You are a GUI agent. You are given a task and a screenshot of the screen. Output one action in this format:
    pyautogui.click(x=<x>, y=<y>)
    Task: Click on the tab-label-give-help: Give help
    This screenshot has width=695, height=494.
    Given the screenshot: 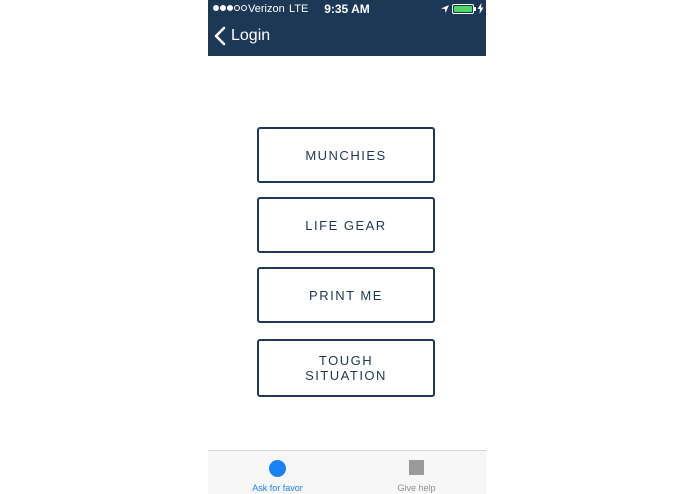 What is the action you would take?
    pyautogui.click(x=416, y=488)
    